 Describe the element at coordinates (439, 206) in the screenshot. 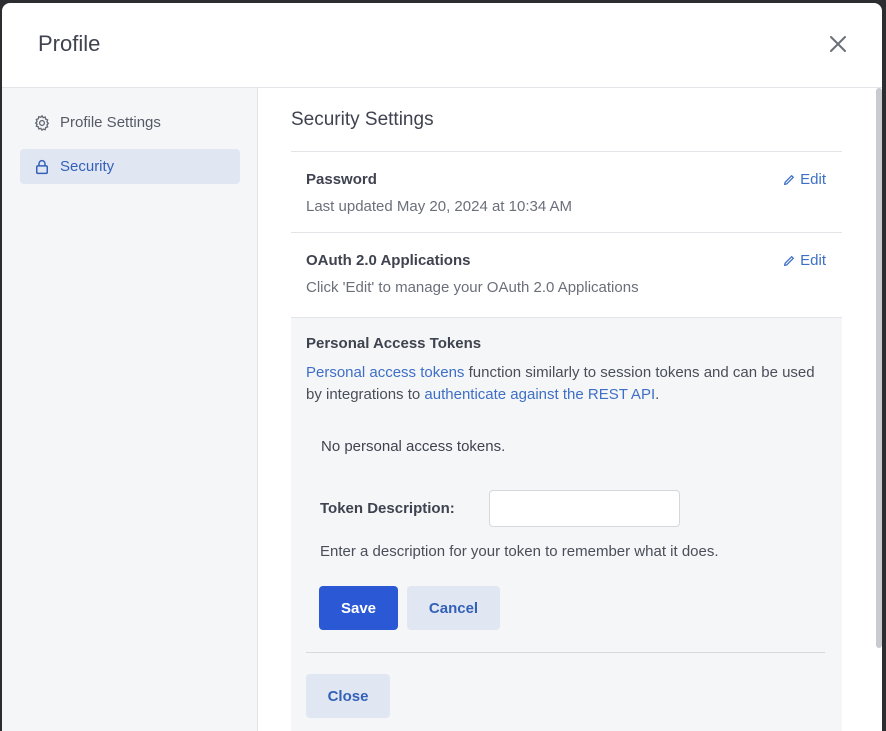

I see `password-subtitle: Last updated May 20, 2024 at 10:34 AM` at that location.